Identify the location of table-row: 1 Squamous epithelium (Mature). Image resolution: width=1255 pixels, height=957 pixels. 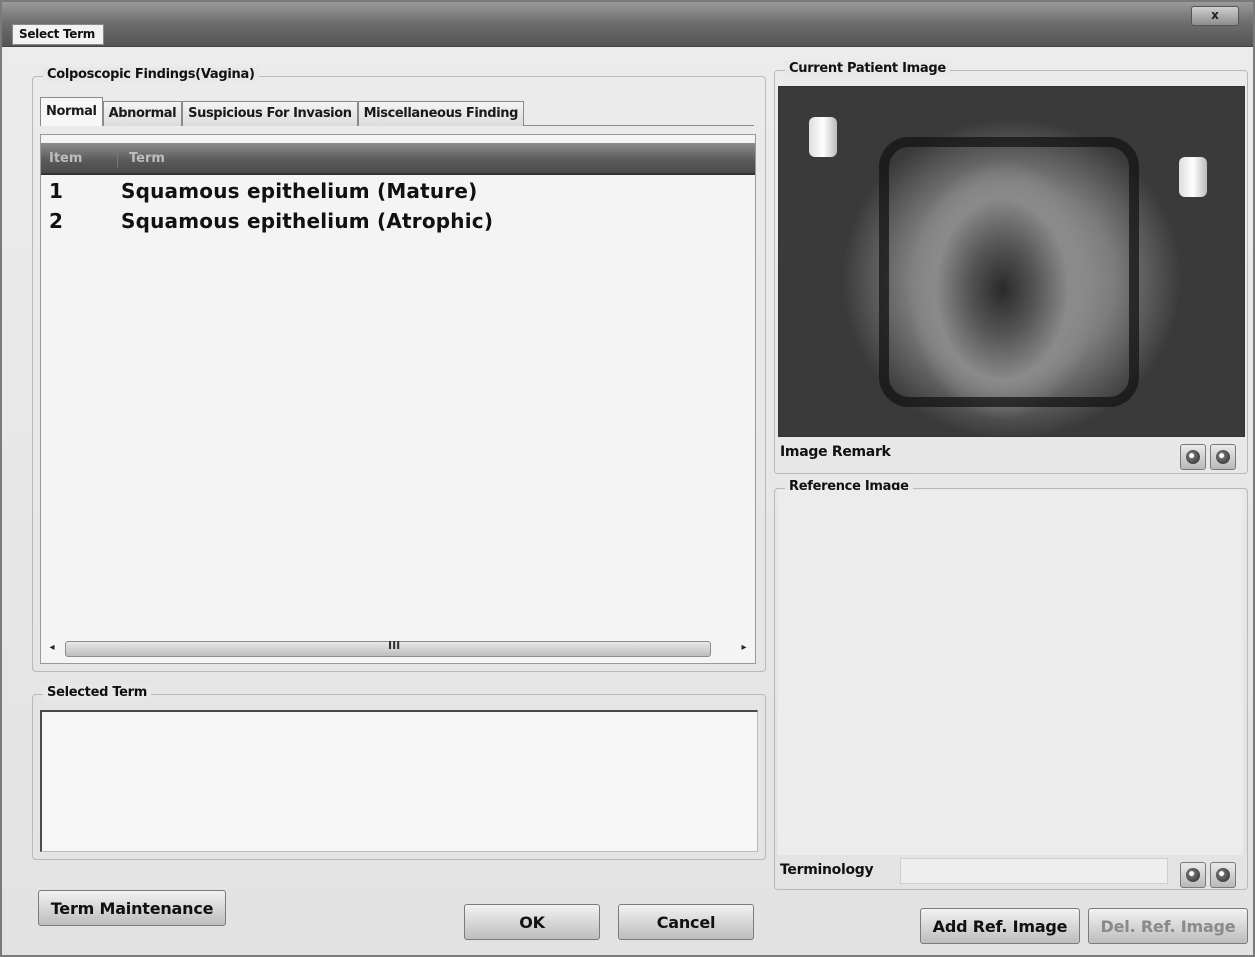
(398, 192).